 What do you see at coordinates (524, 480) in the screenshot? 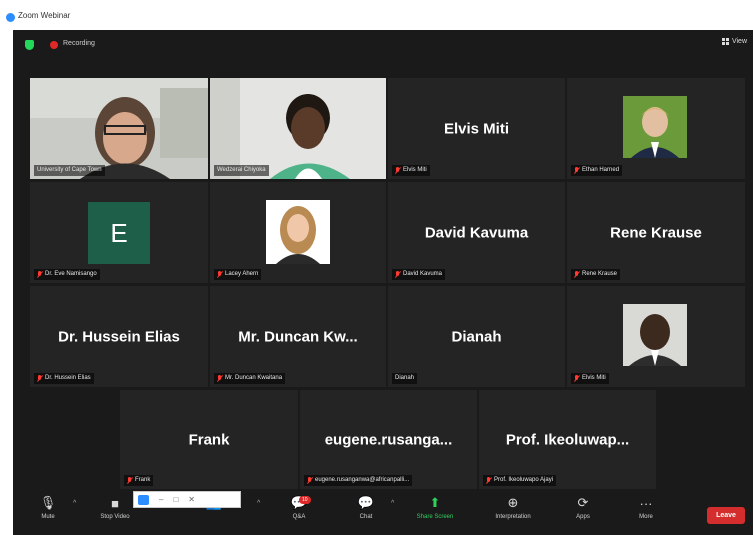
I see `participant-name: Prof. Ikeoluwapo Ajayi` at bounding box center [524, 480].